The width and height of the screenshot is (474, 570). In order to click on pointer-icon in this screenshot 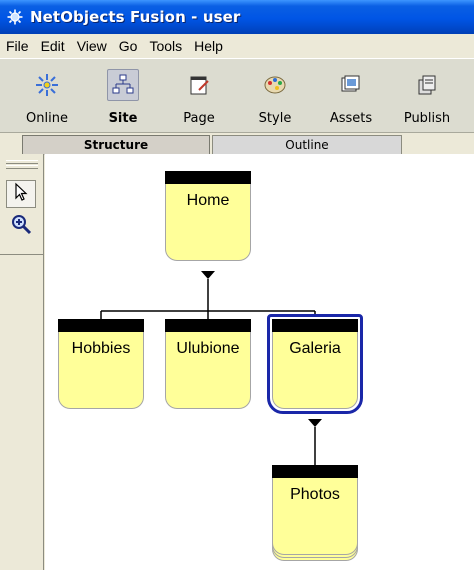, I will do `click(21, 194)`.